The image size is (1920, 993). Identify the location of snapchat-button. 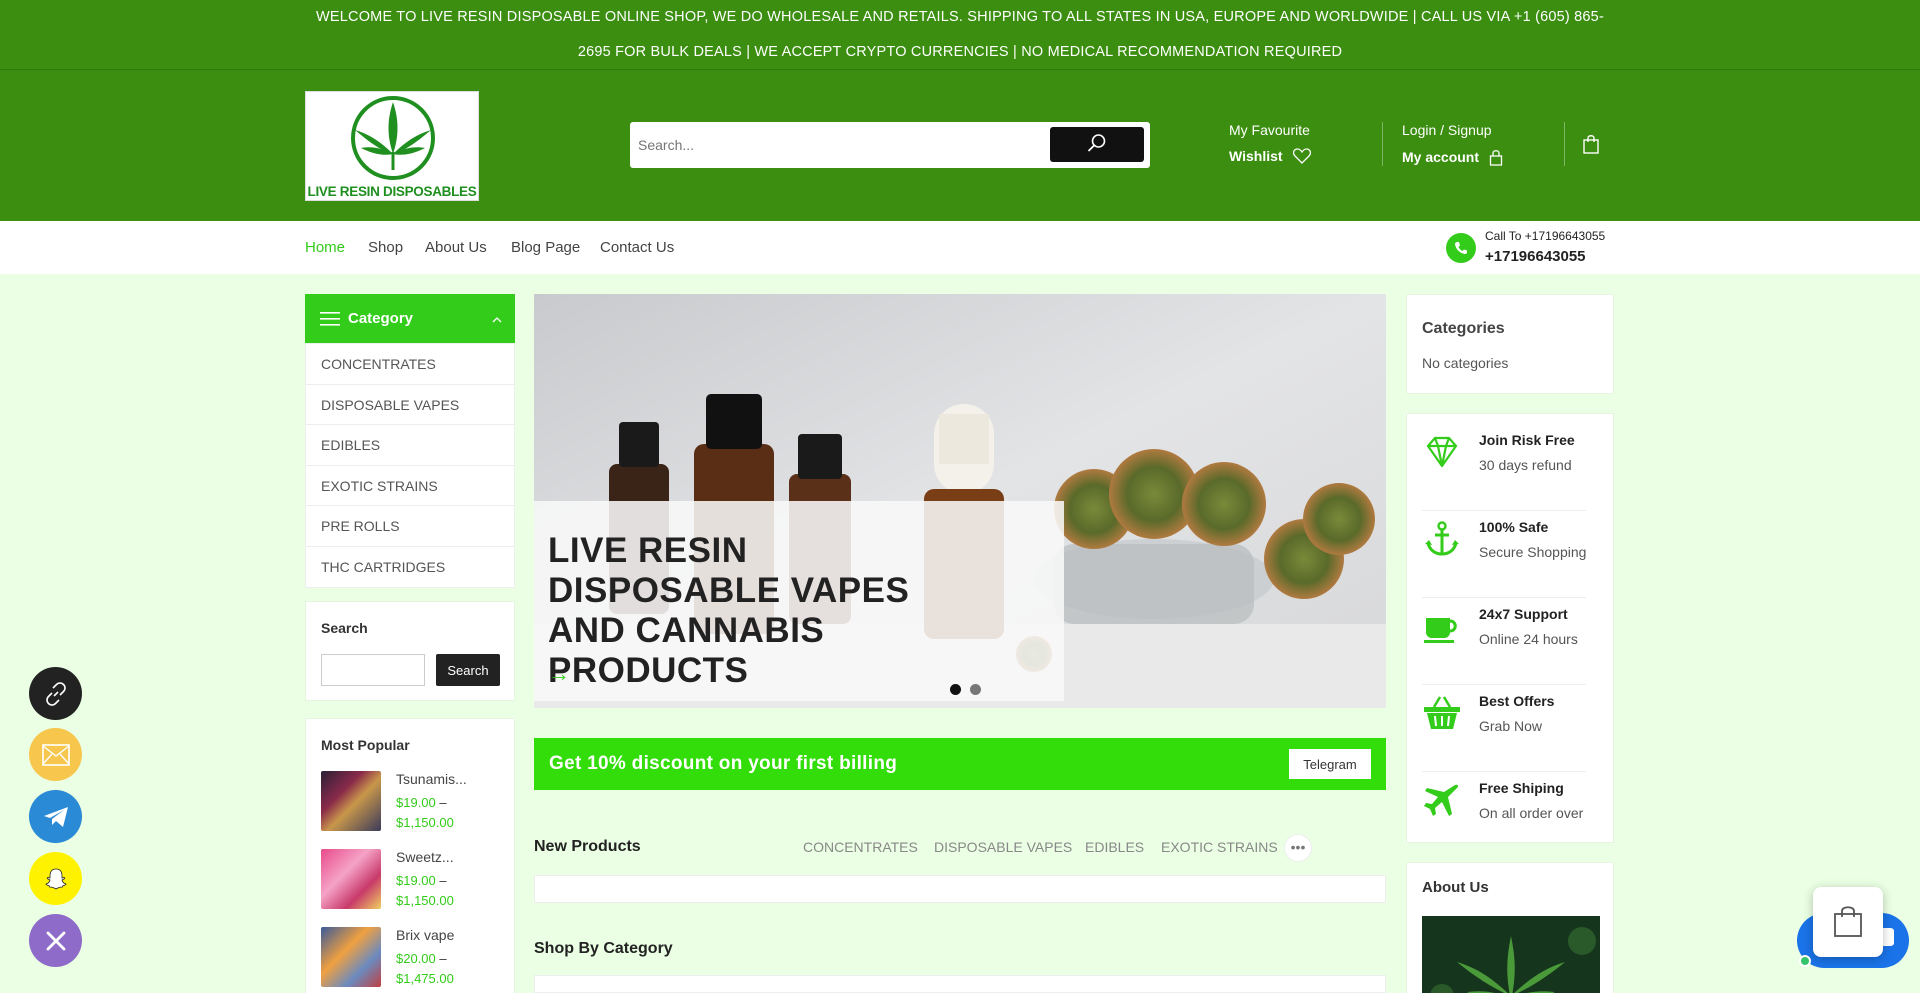
(55, 878).